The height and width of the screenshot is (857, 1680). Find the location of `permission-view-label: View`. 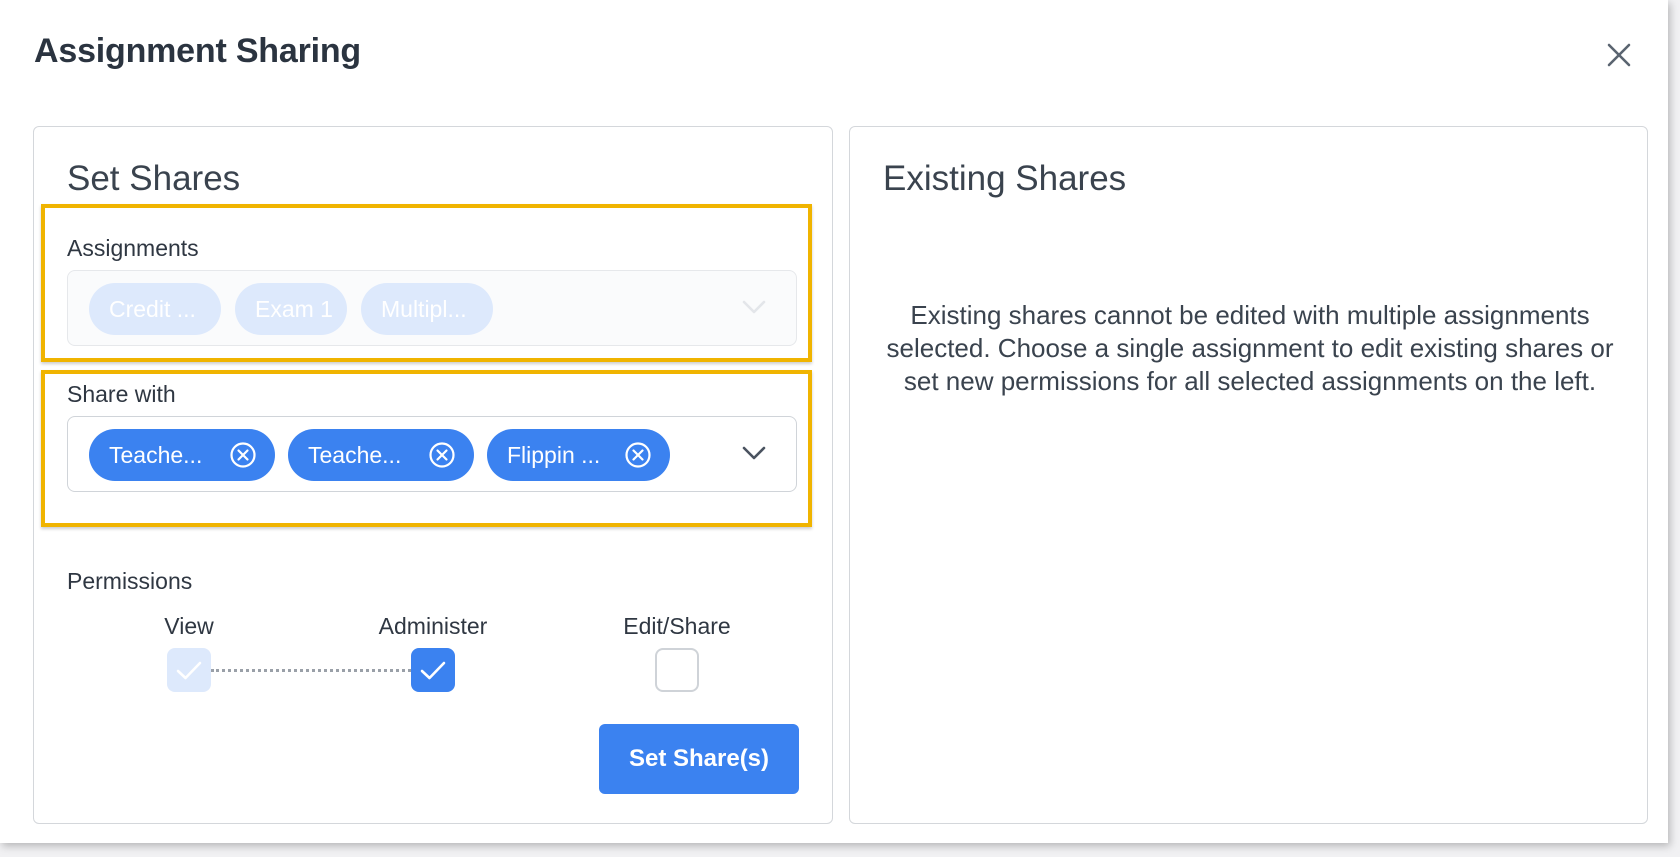

permission-view-label: View is located at coordinates (189, 626).